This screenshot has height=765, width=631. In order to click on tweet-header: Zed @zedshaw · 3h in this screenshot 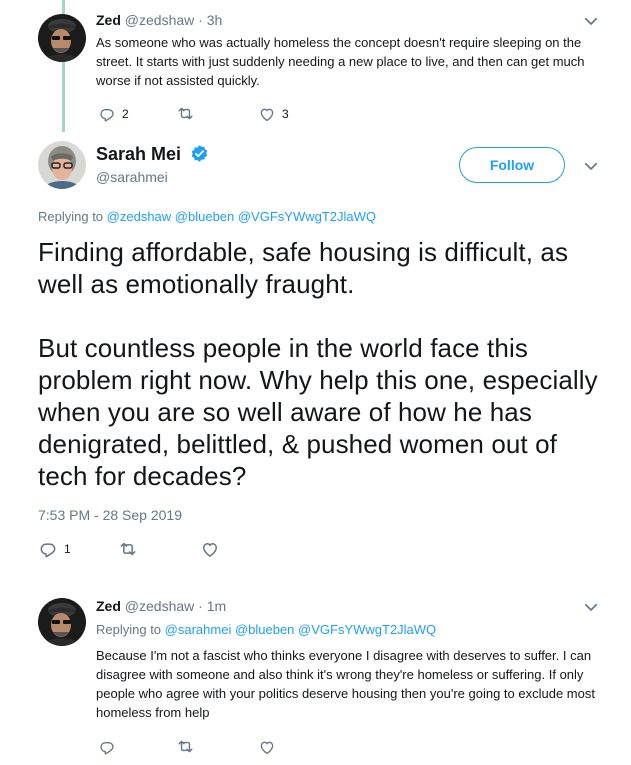, I will do `click(159, 20)`.